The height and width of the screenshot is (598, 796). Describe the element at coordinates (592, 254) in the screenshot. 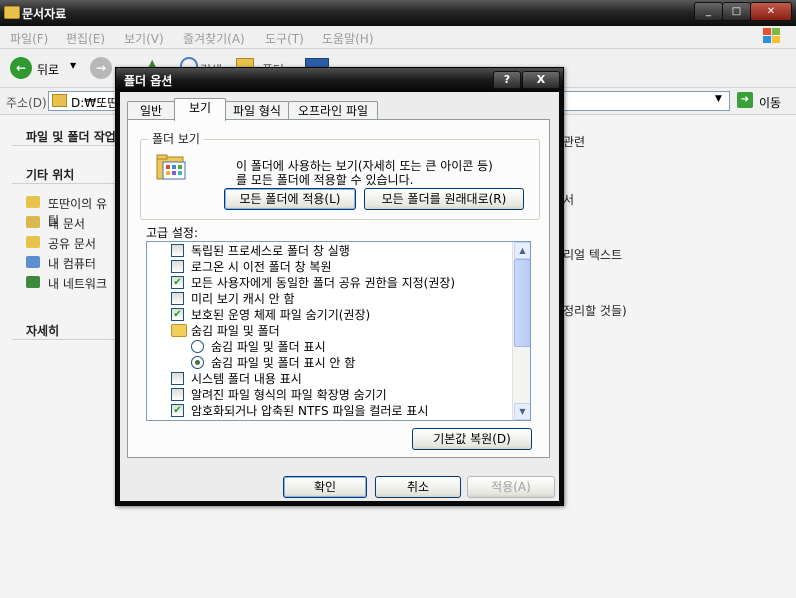

I see `file-item-partial: 리얼 텍스트` at that location.